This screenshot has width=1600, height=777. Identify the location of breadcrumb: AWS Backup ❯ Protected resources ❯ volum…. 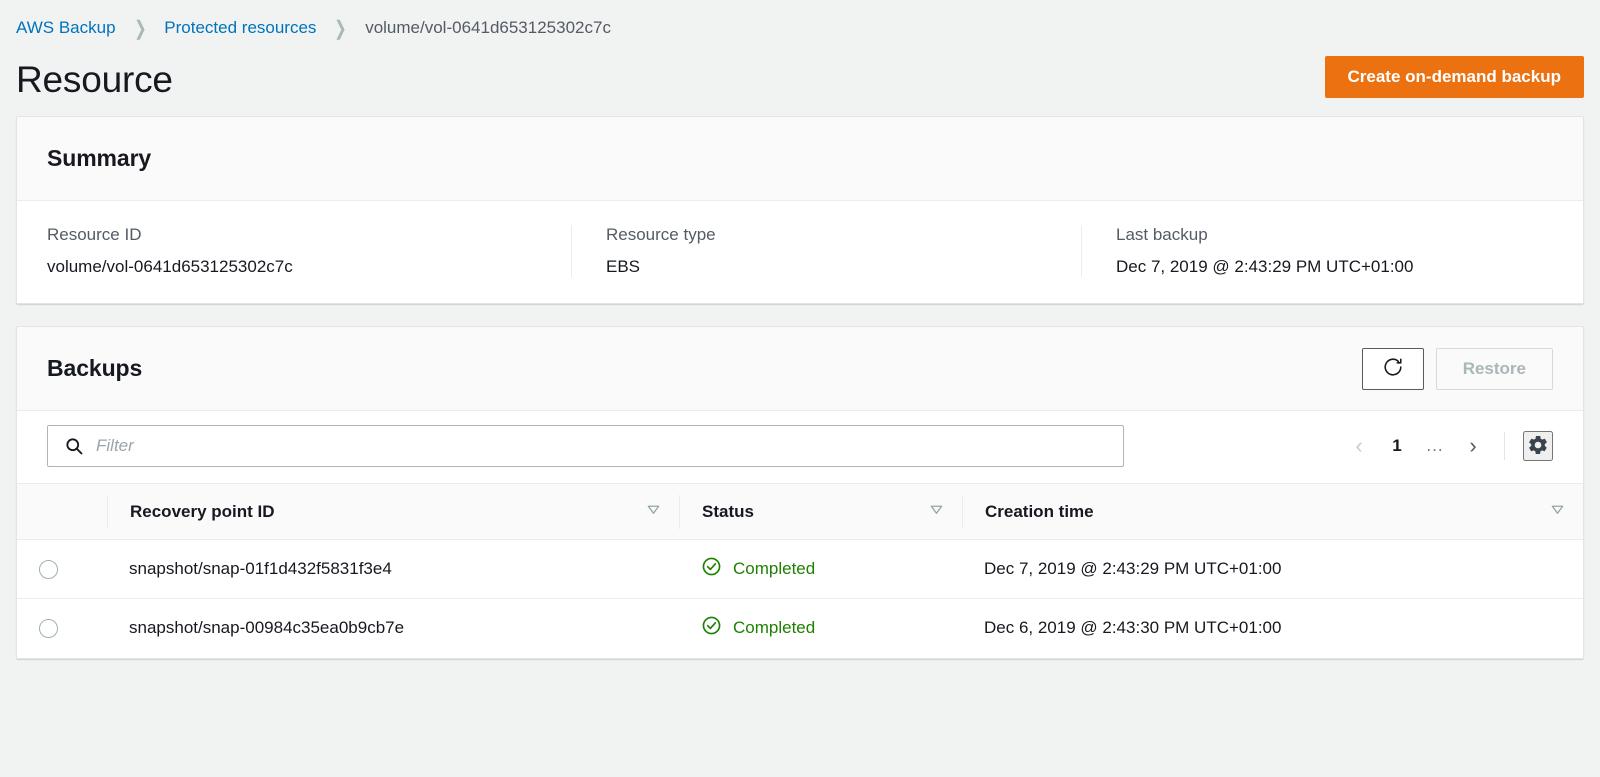
(800, 25).